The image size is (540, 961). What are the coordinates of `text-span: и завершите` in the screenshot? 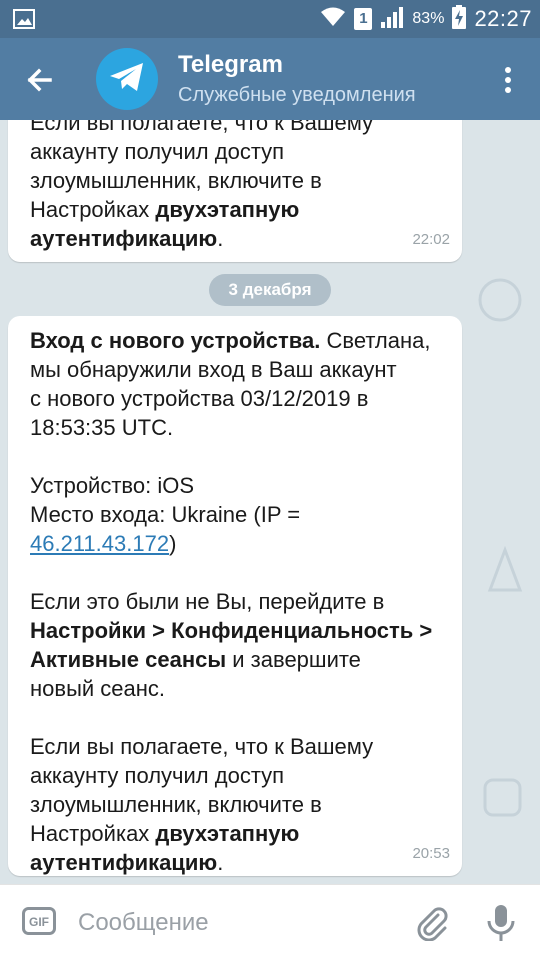 It's located at (293, 659).